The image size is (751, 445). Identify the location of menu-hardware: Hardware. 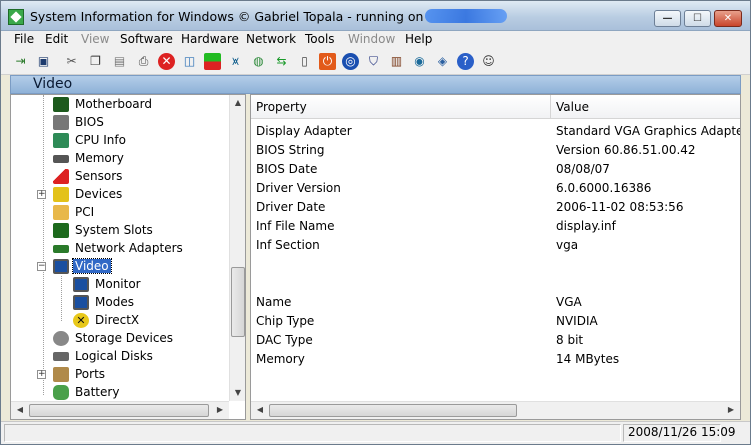
(210, 39).